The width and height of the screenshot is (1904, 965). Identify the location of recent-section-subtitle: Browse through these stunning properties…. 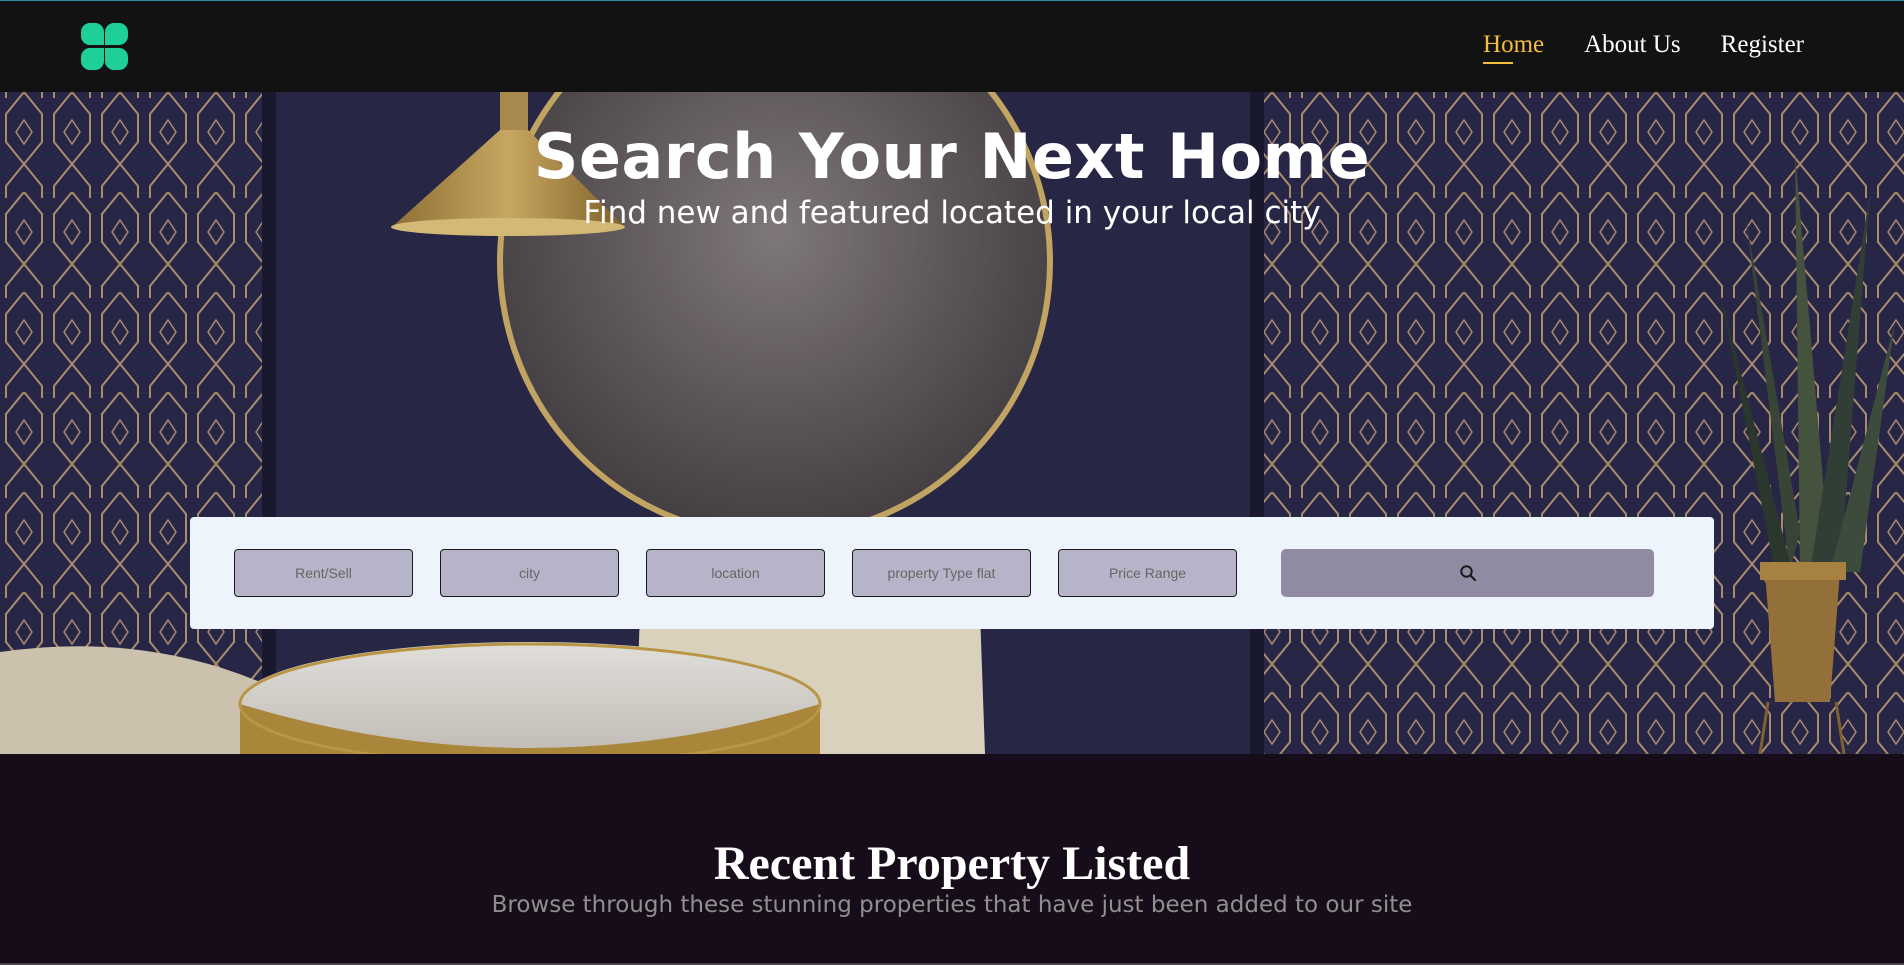
(952, 905).